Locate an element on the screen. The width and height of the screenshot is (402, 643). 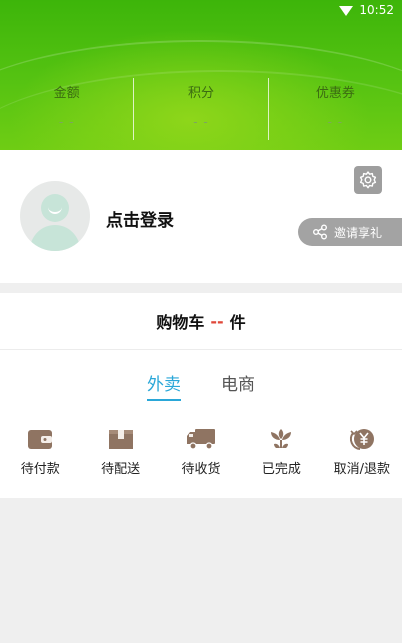
order-pending-receipt: 待收货 is located at coordinates (201, 451).